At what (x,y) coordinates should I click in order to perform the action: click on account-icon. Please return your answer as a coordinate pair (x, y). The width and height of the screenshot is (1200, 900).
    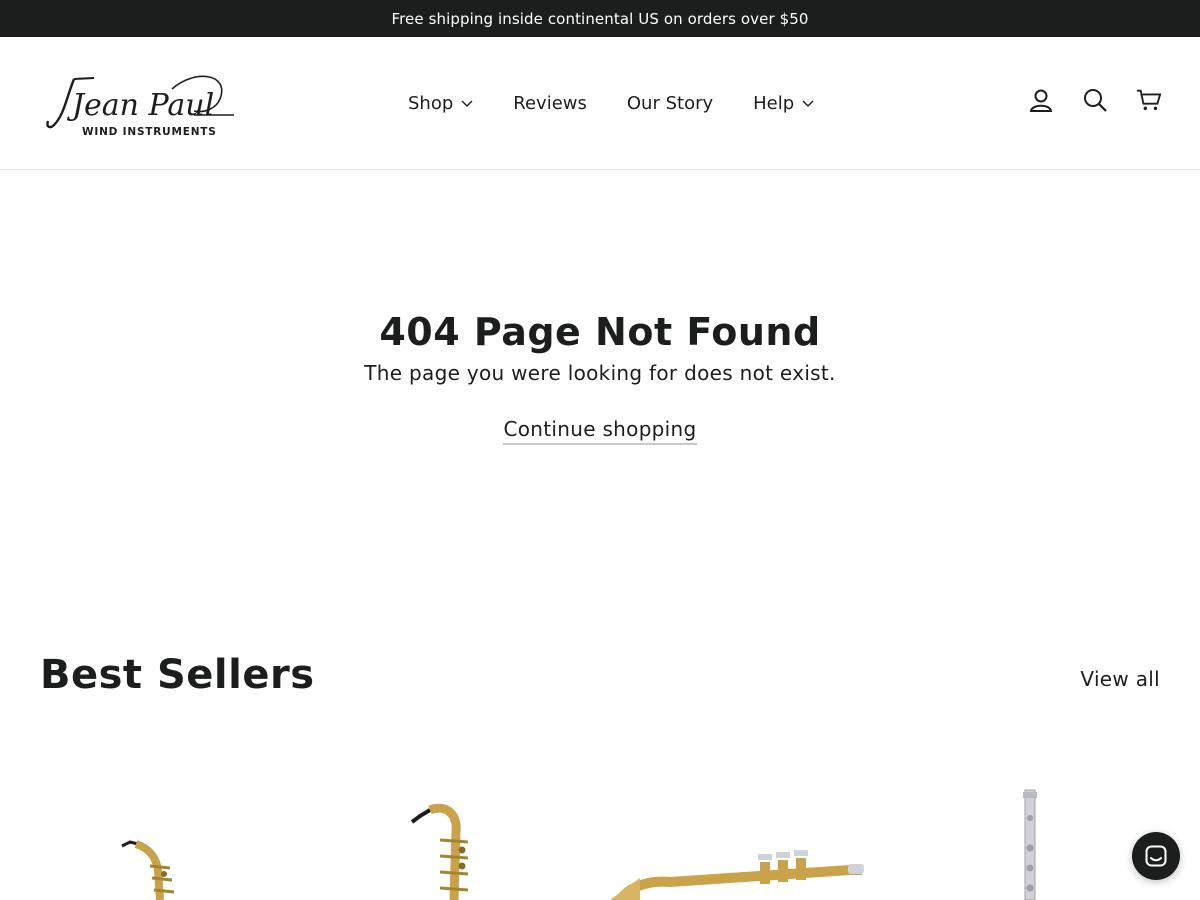
    Looking at the image, I should click on (1041, 100).